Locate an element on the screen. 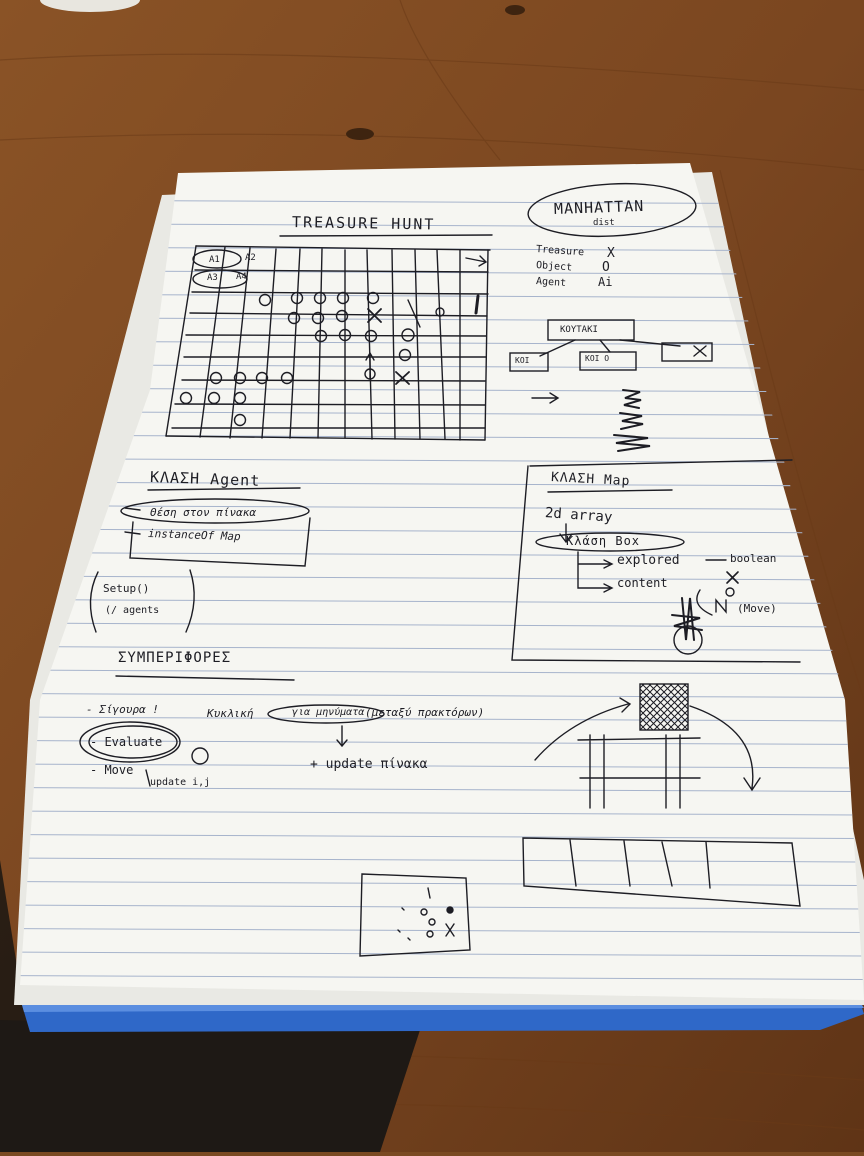 This screenshot has height=1156, width=864. title-underline is located at coordinates (386, 235).